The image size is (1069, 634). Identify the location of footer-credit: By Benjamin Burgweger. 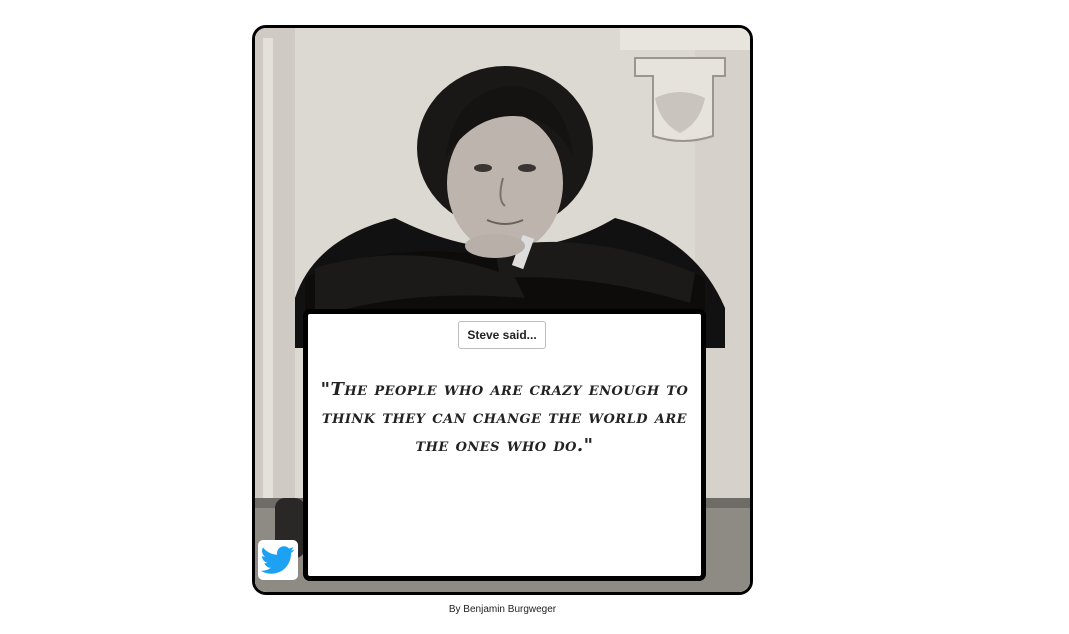
(502, 609).